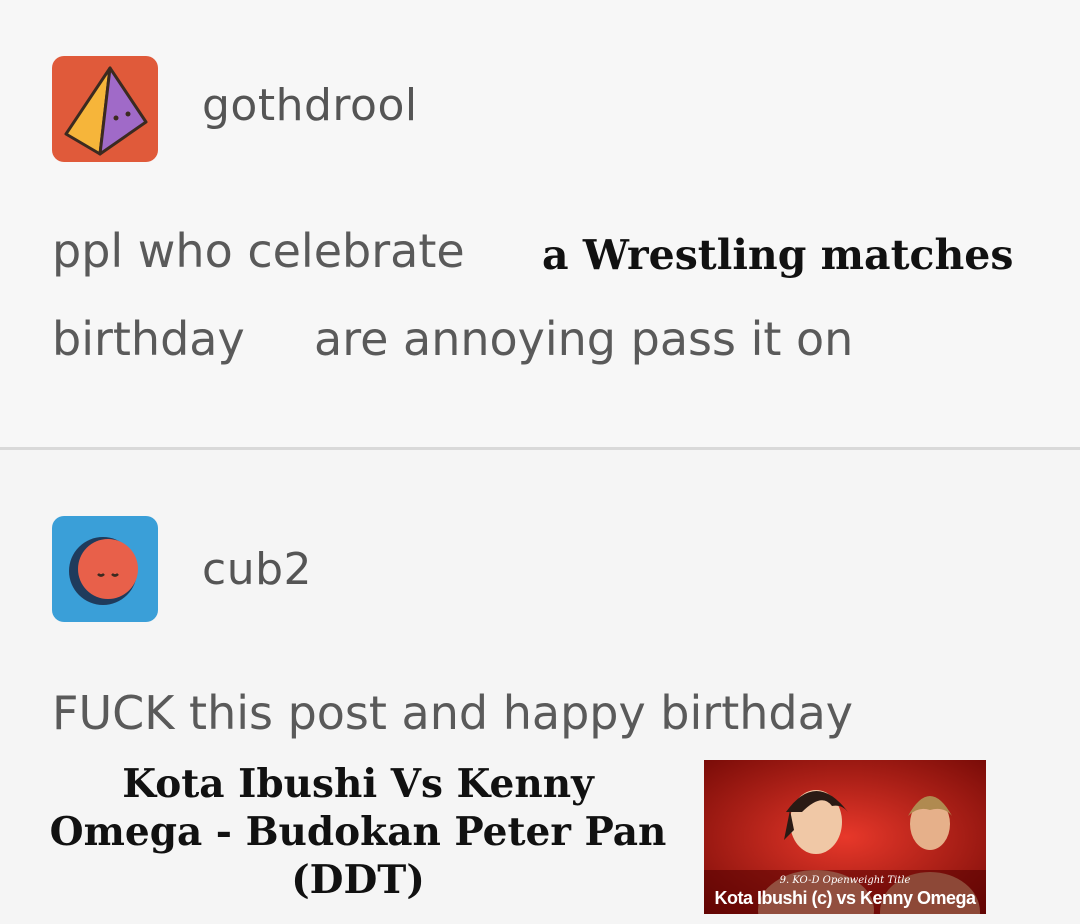 The height and width of the screenshot is (924, 1080). Describe the element at coordinates (453, 713) in the screenshot. I see `post-text-cub2: FUCK this post and happy birthday` at that location.